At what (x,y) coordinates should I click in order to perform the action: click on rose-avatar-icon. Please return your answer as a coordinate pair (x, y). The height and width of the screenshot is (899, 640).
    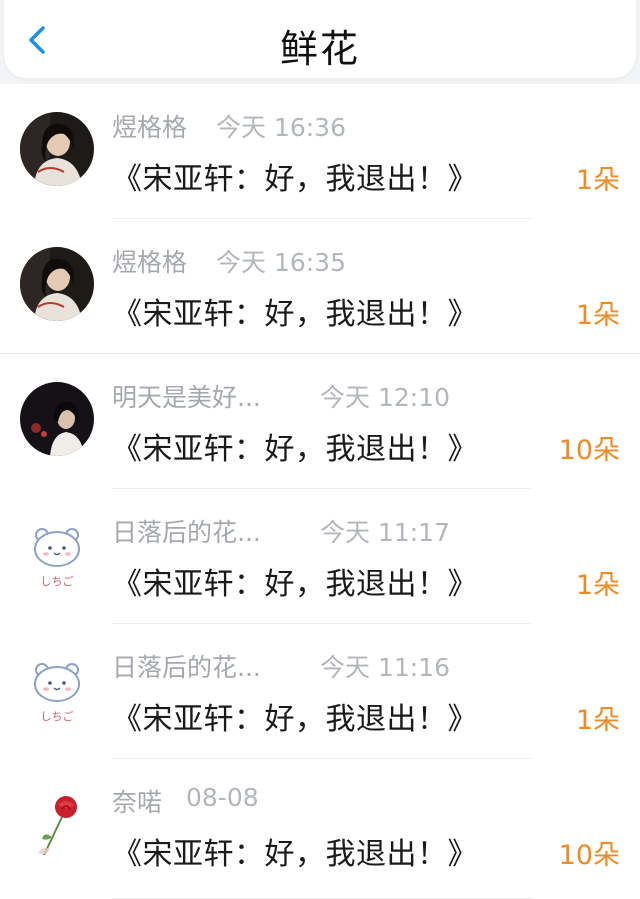
    Looking at the image, I should click on (57, 824).